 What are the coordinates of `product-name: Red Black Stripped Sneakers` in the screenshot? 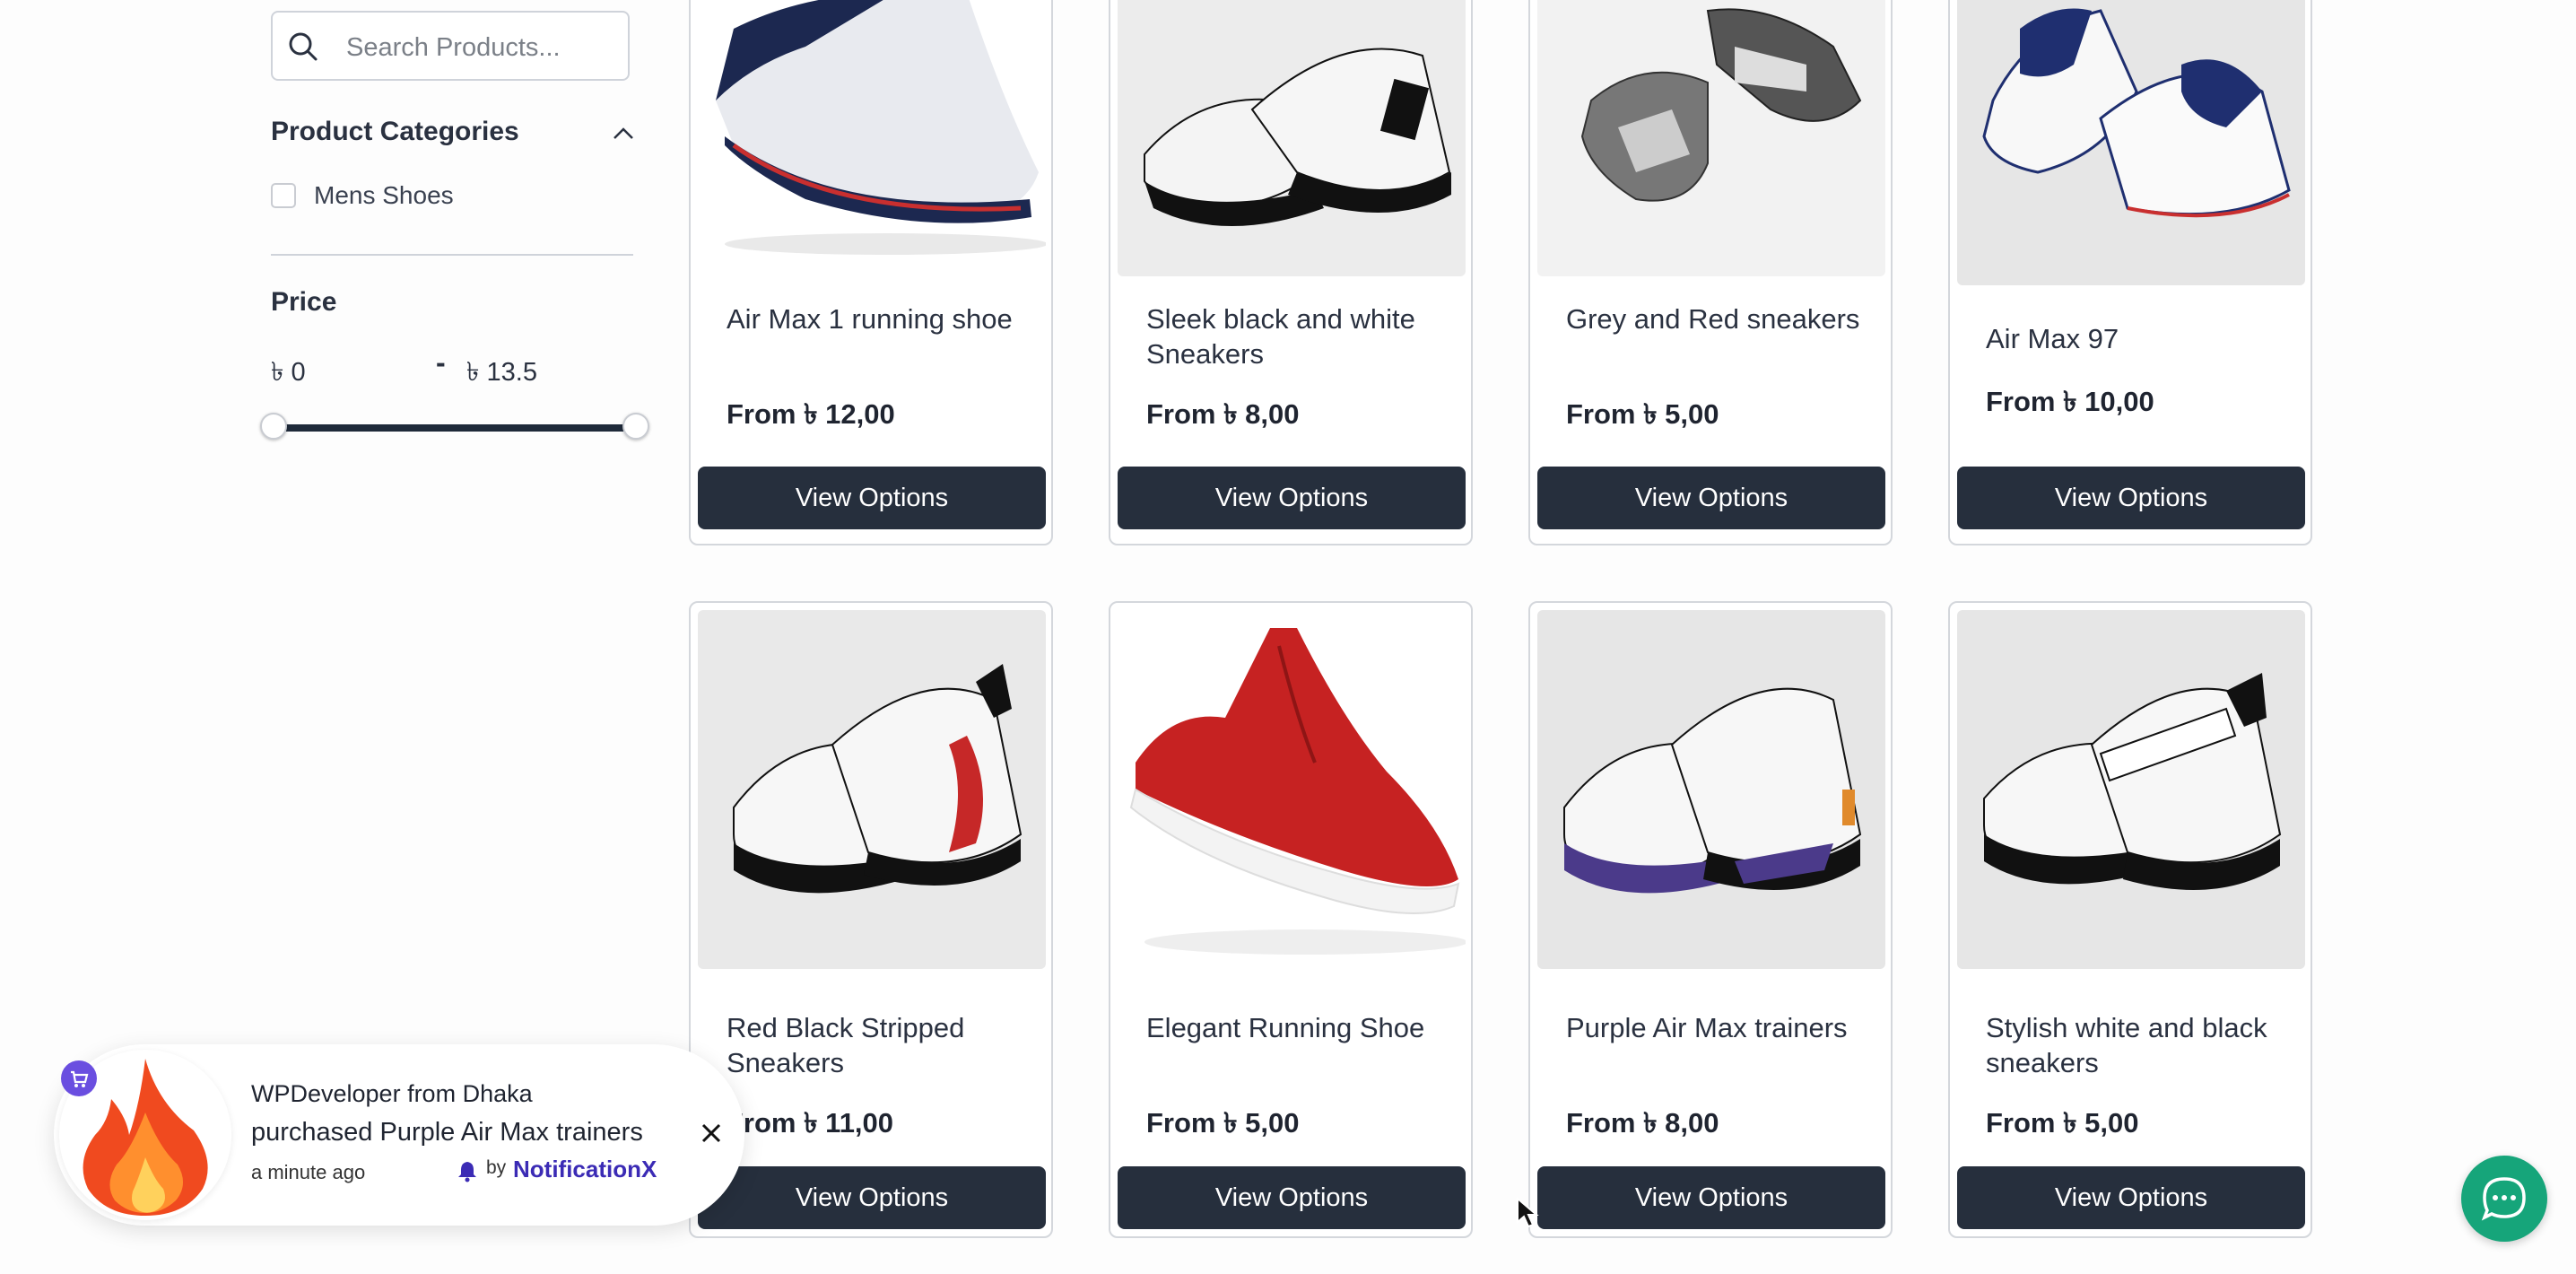 It's located at (875, 1045).